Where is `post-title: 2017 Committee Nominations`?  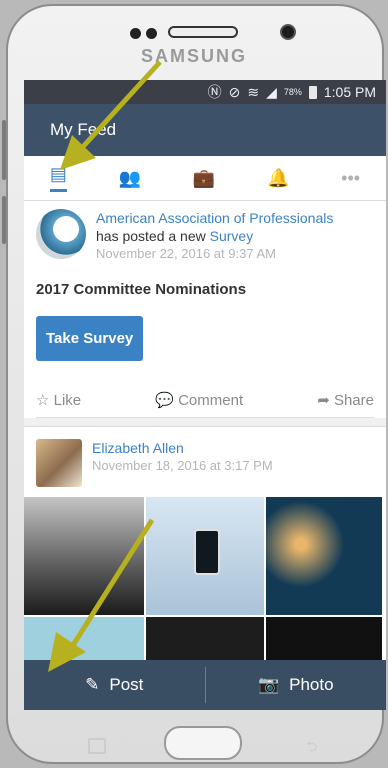 post-title: 2017 Committee Nominations is located at coordinates (141, 289).